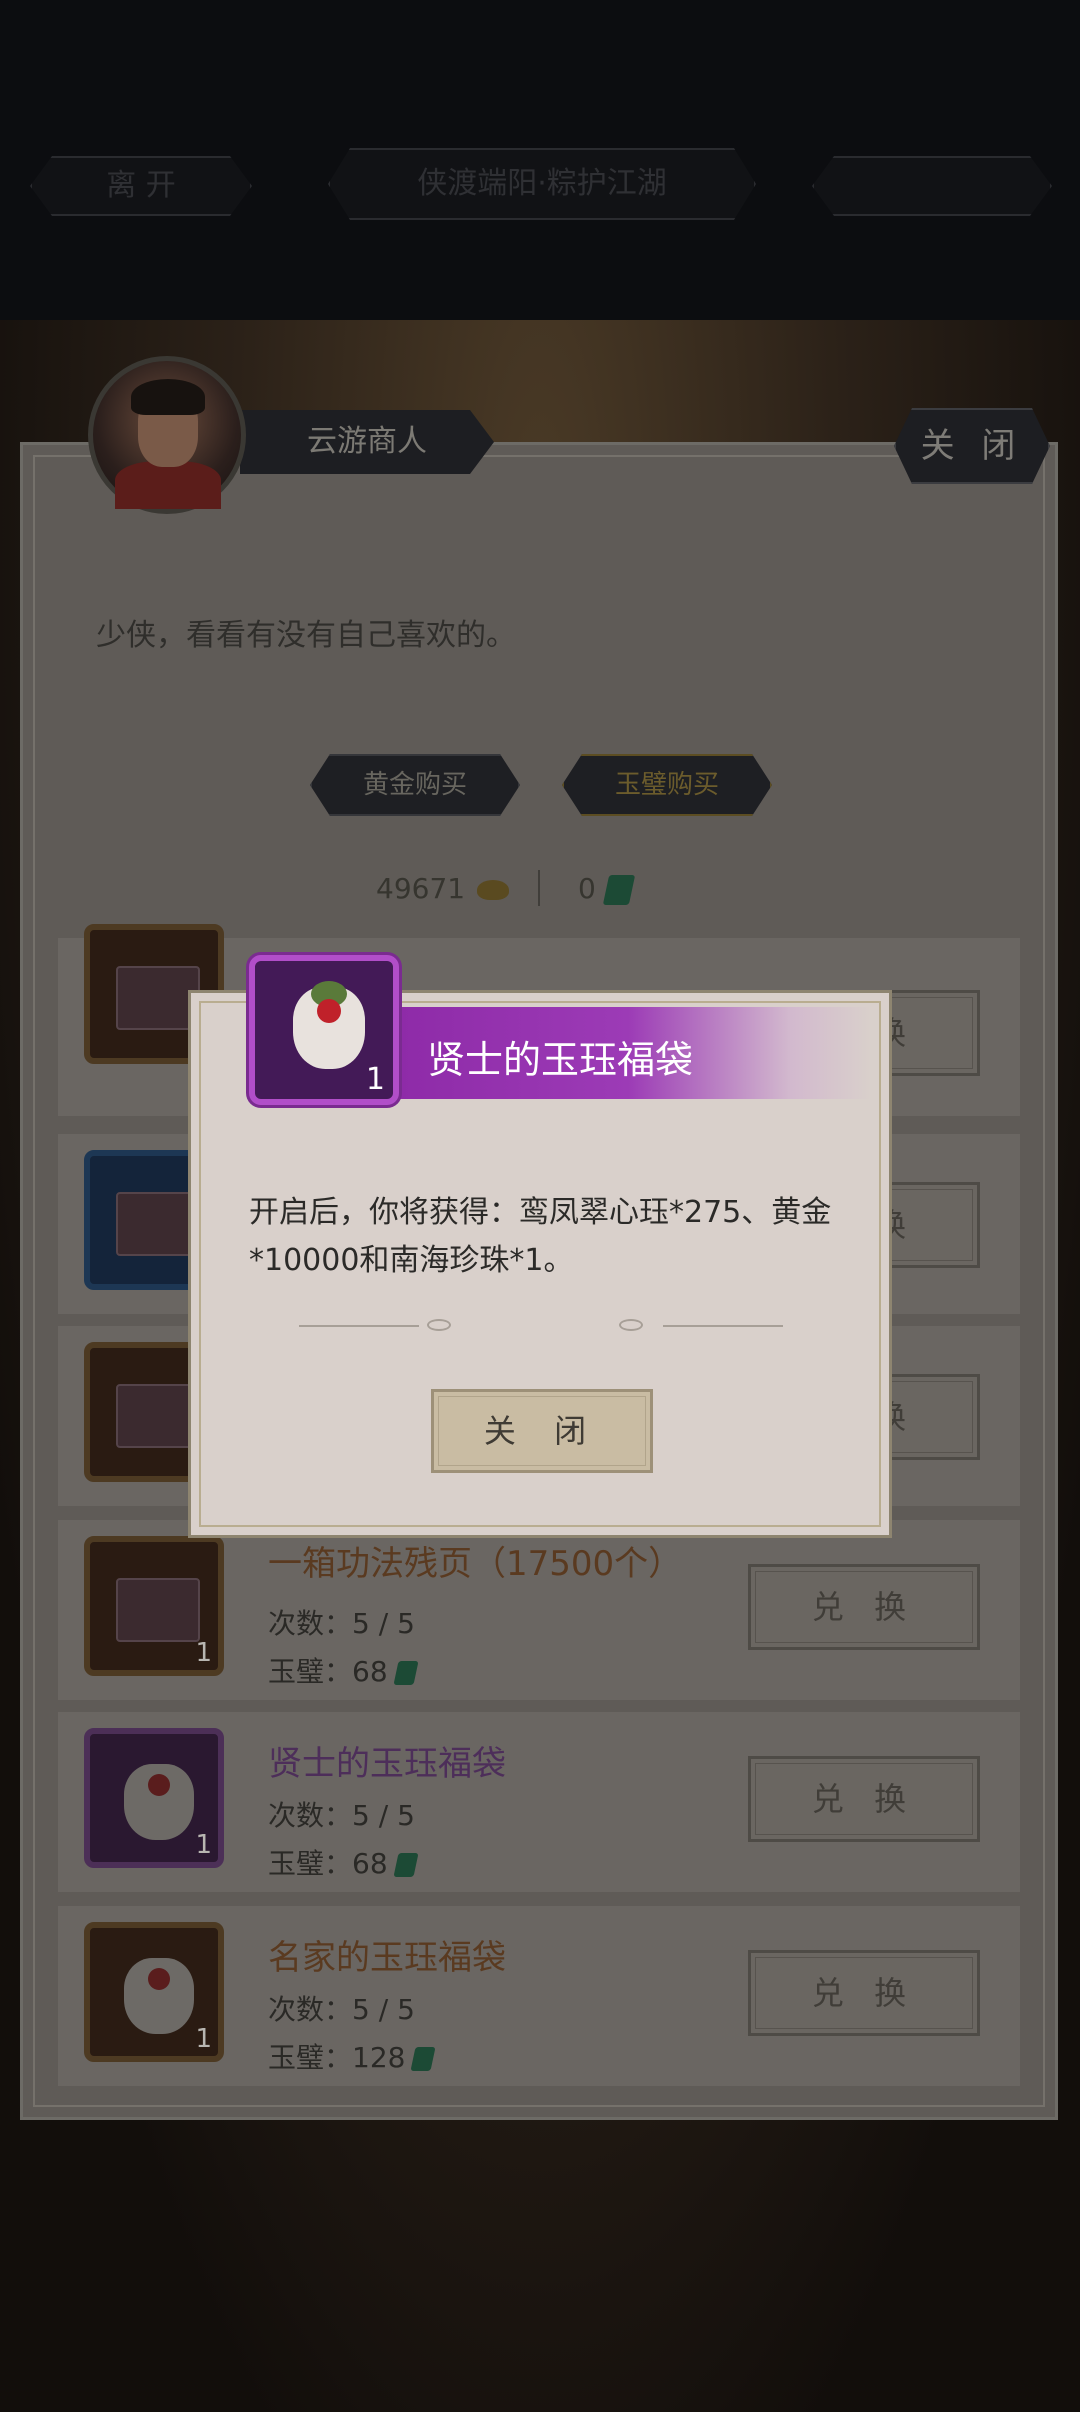  Describe the element at coordinates (387, 1958) in the screenshot. I see `item-title: 名家的玉珏福袋` at that location.